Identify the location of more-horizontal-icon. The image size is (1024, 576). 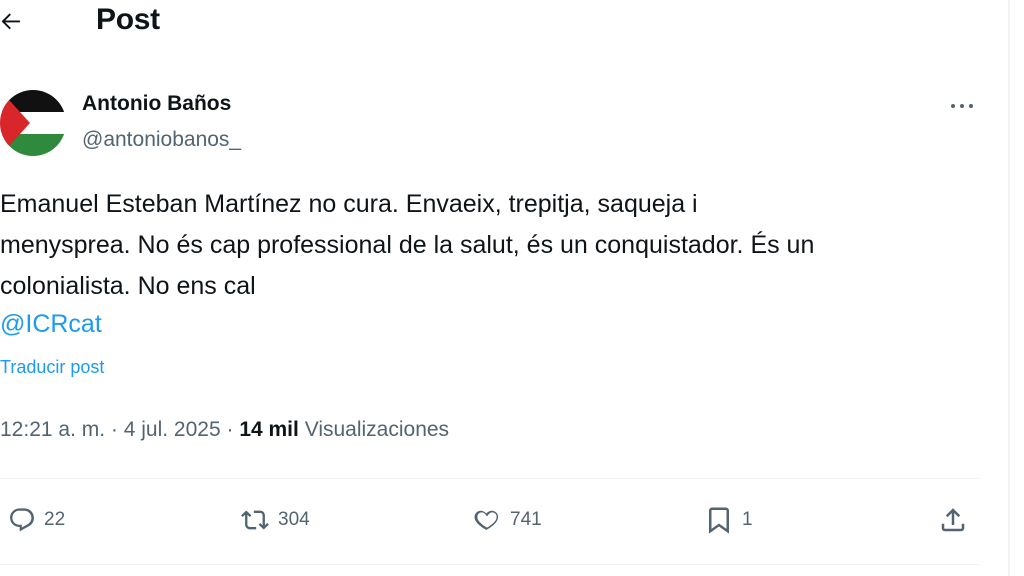
(962, 106).